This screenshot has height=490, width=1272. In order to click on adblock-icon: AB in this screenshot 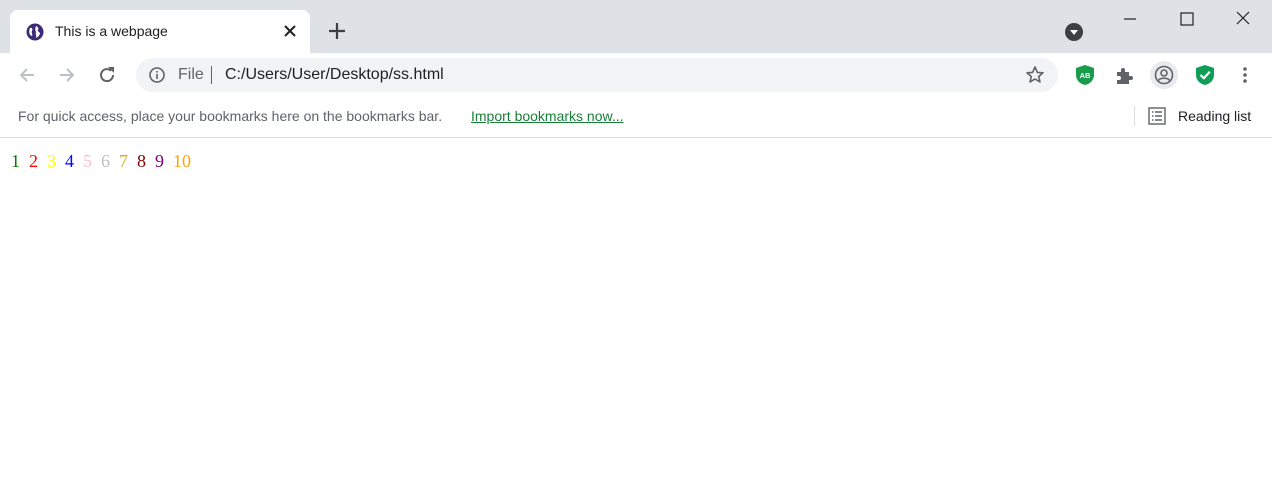, I will do `click(1085, 75)`.